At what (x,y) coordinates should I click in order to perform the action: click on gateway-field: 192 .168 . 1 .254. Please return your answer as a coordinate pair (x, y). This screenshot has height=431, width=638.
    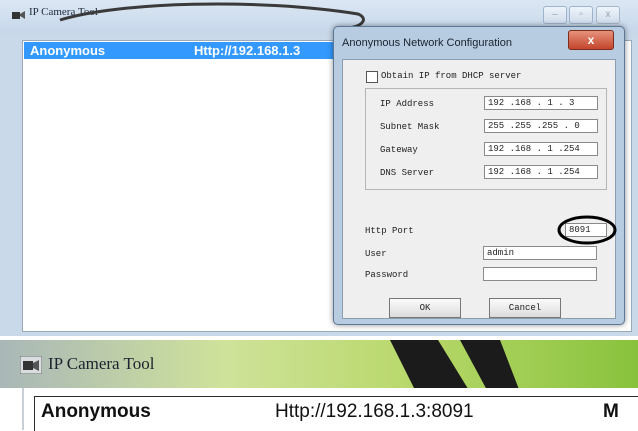
    Looking at the image, I should click on (541, 149).